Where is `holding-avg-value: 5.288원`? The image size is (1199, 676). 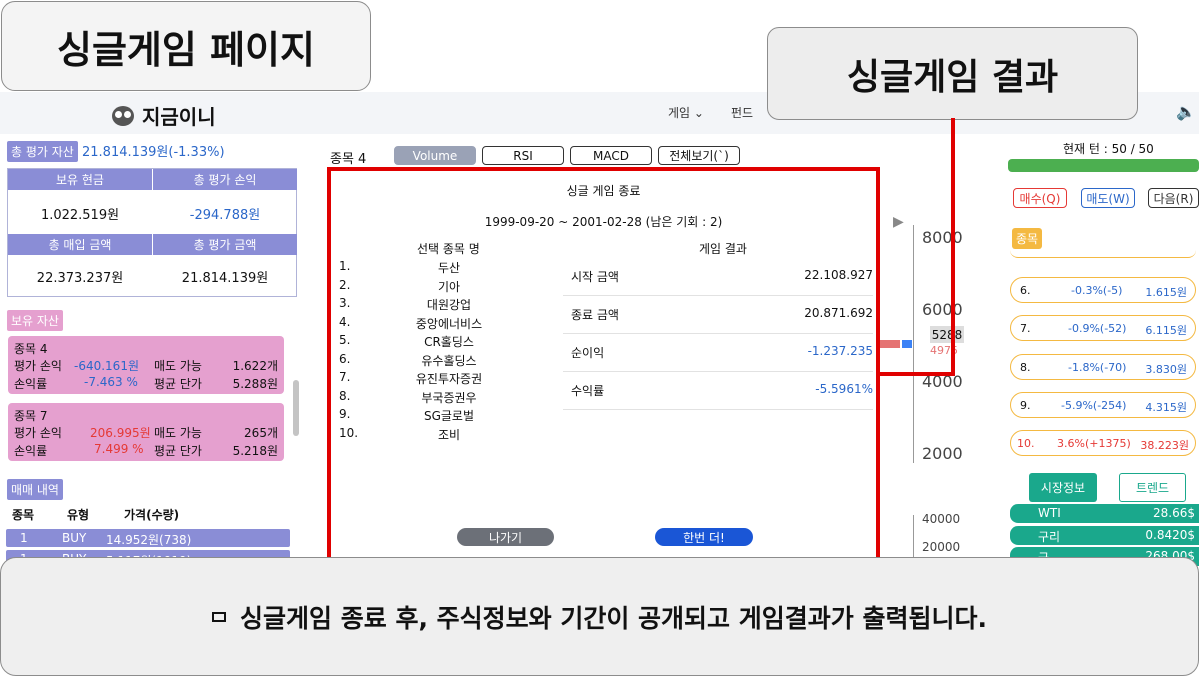 holding-avg-value: 5.288원 is located at coordinates (255, 384).